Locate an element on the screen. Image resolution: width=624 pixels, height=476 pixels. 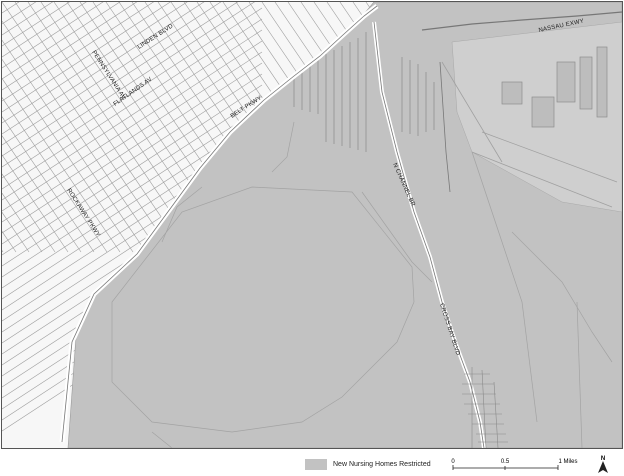
north-arrow-shape is located at coordinates (603, 467).